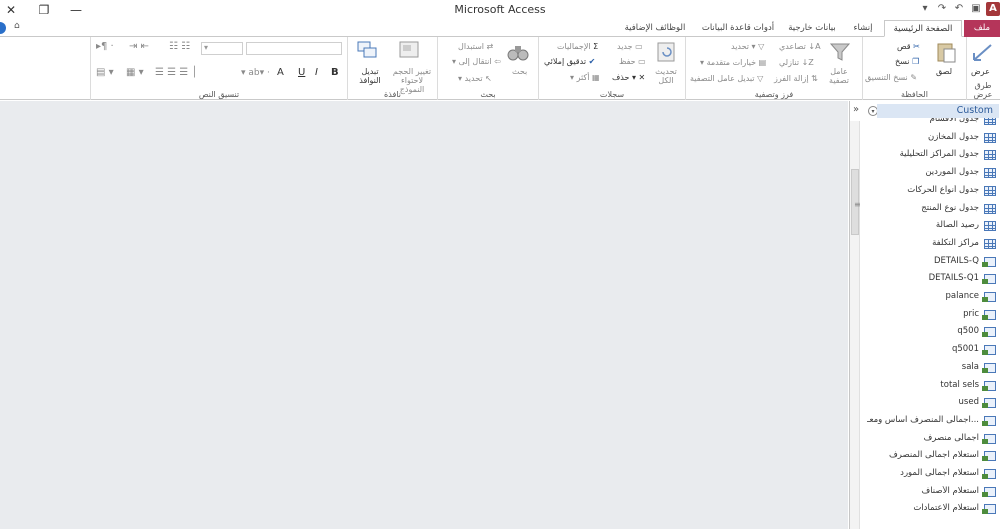 The height and width of the screenshot is (529, 1000). Describe the element at coordinates (105, 72) in the screenshot. I see `alternate-row-color-icon: ▤ ▾` at that location.